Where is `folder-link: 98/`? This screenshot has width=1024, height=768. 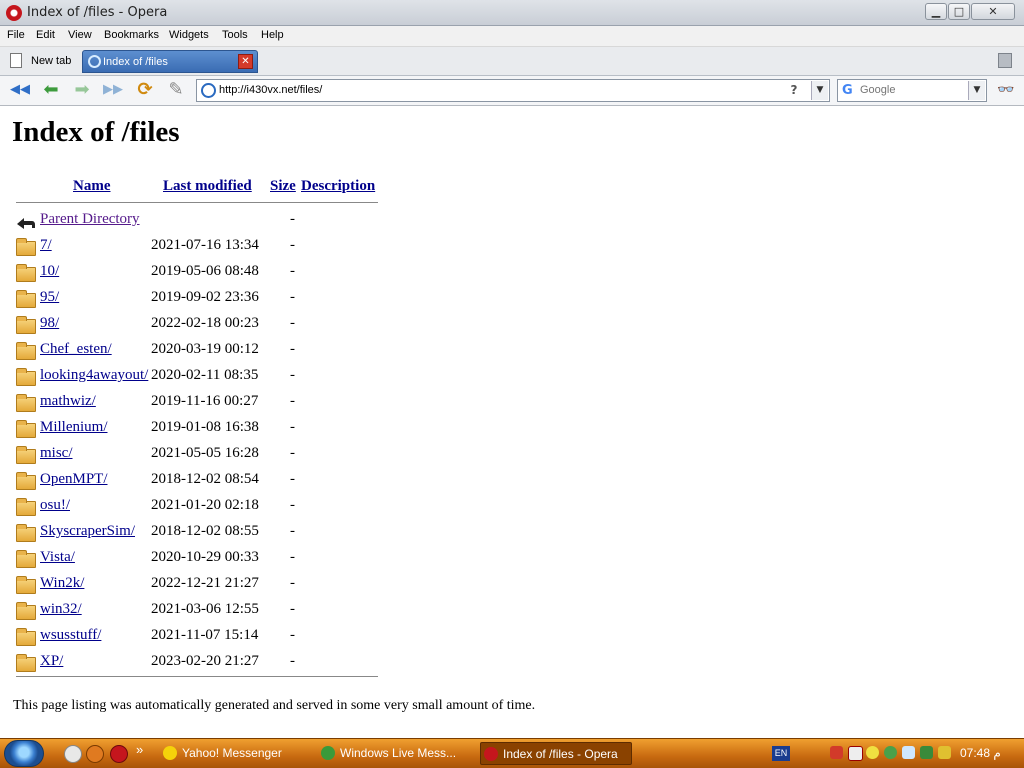 folder-link: 98/ is located at coordinates (49, 323).